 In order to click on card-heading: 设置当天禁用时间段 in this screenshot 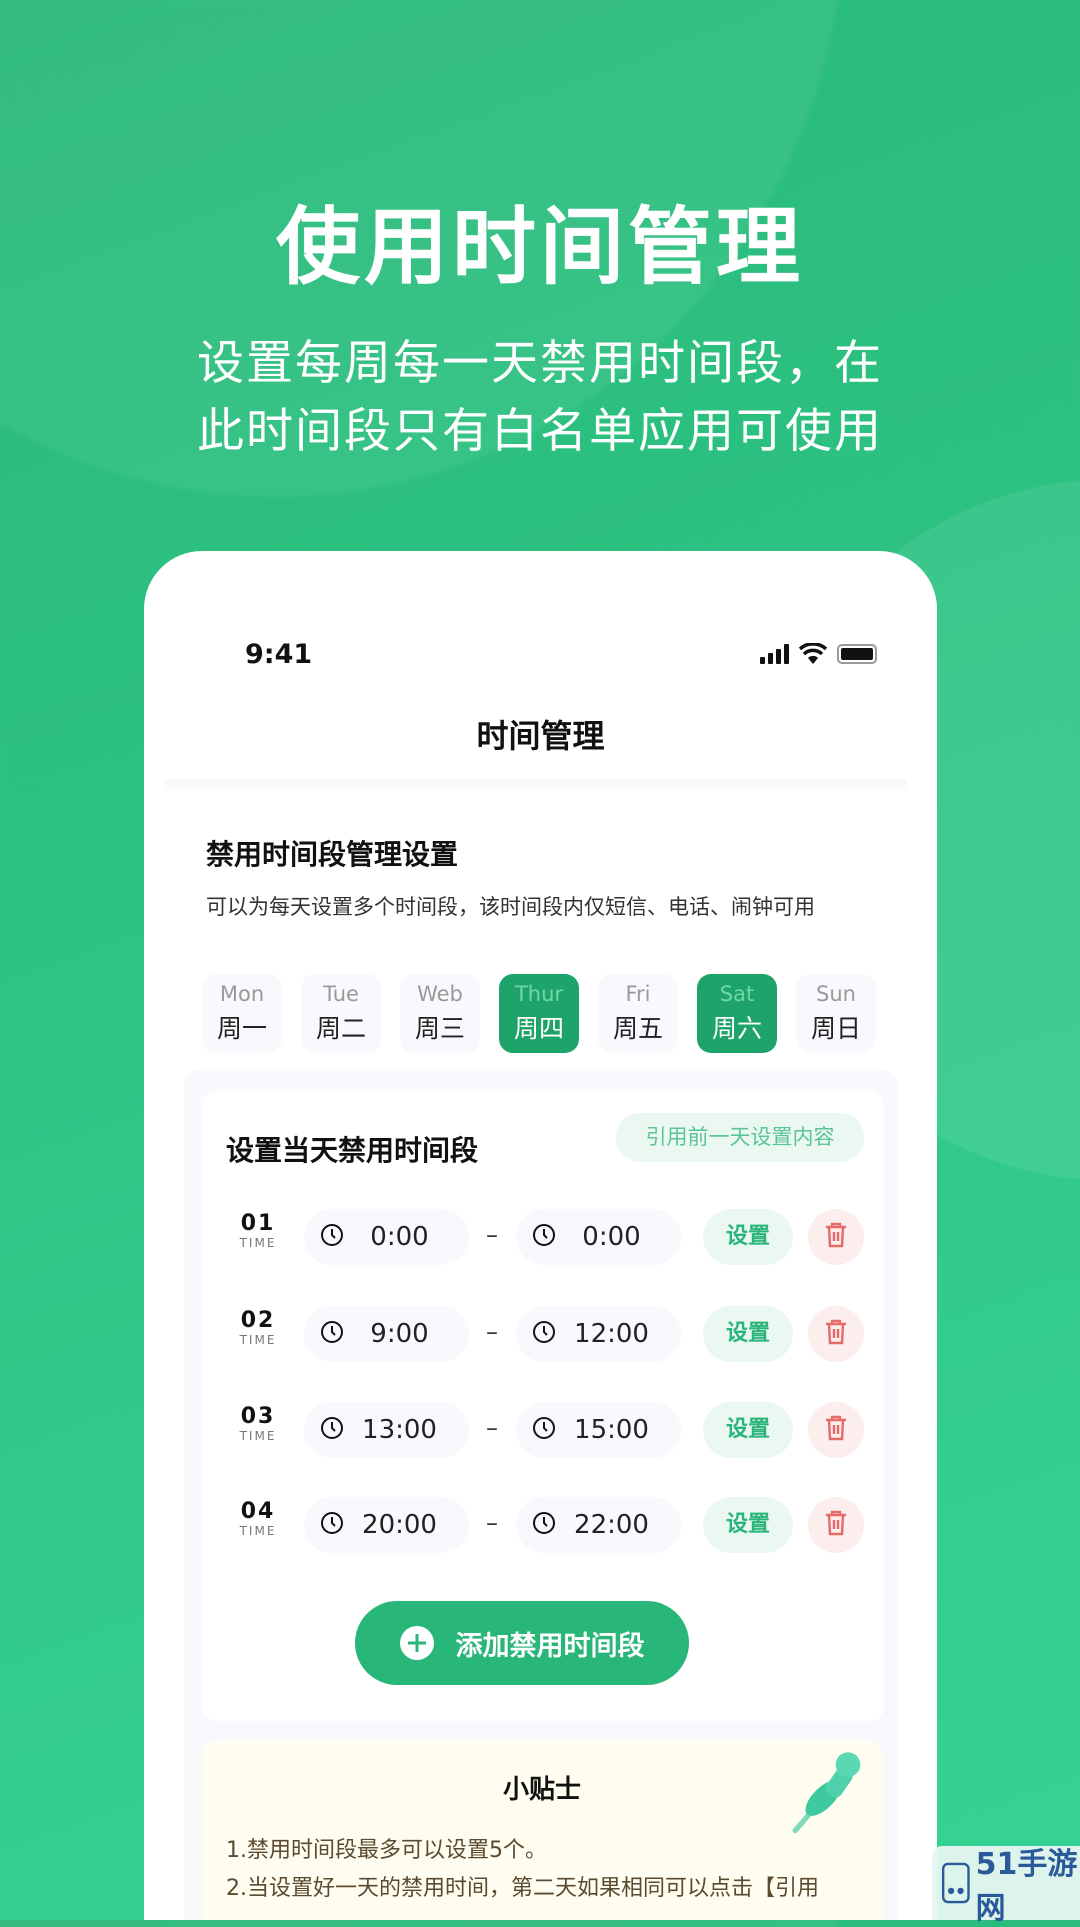, I will do `click(352, 1150)`.